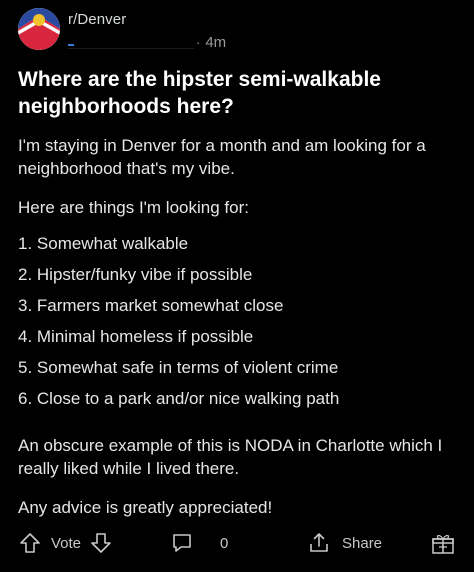  Describe the element at coordinates (182, 543) in the screenshot. I see `speech-bubble-icon` at that location.